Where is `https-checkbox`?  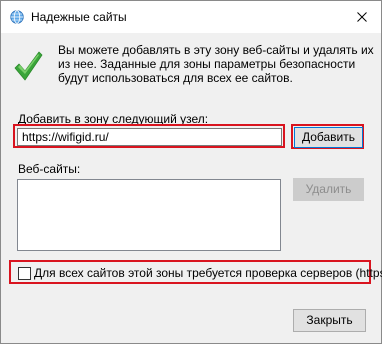 https-checkbox is located at coordinates (24, 273).